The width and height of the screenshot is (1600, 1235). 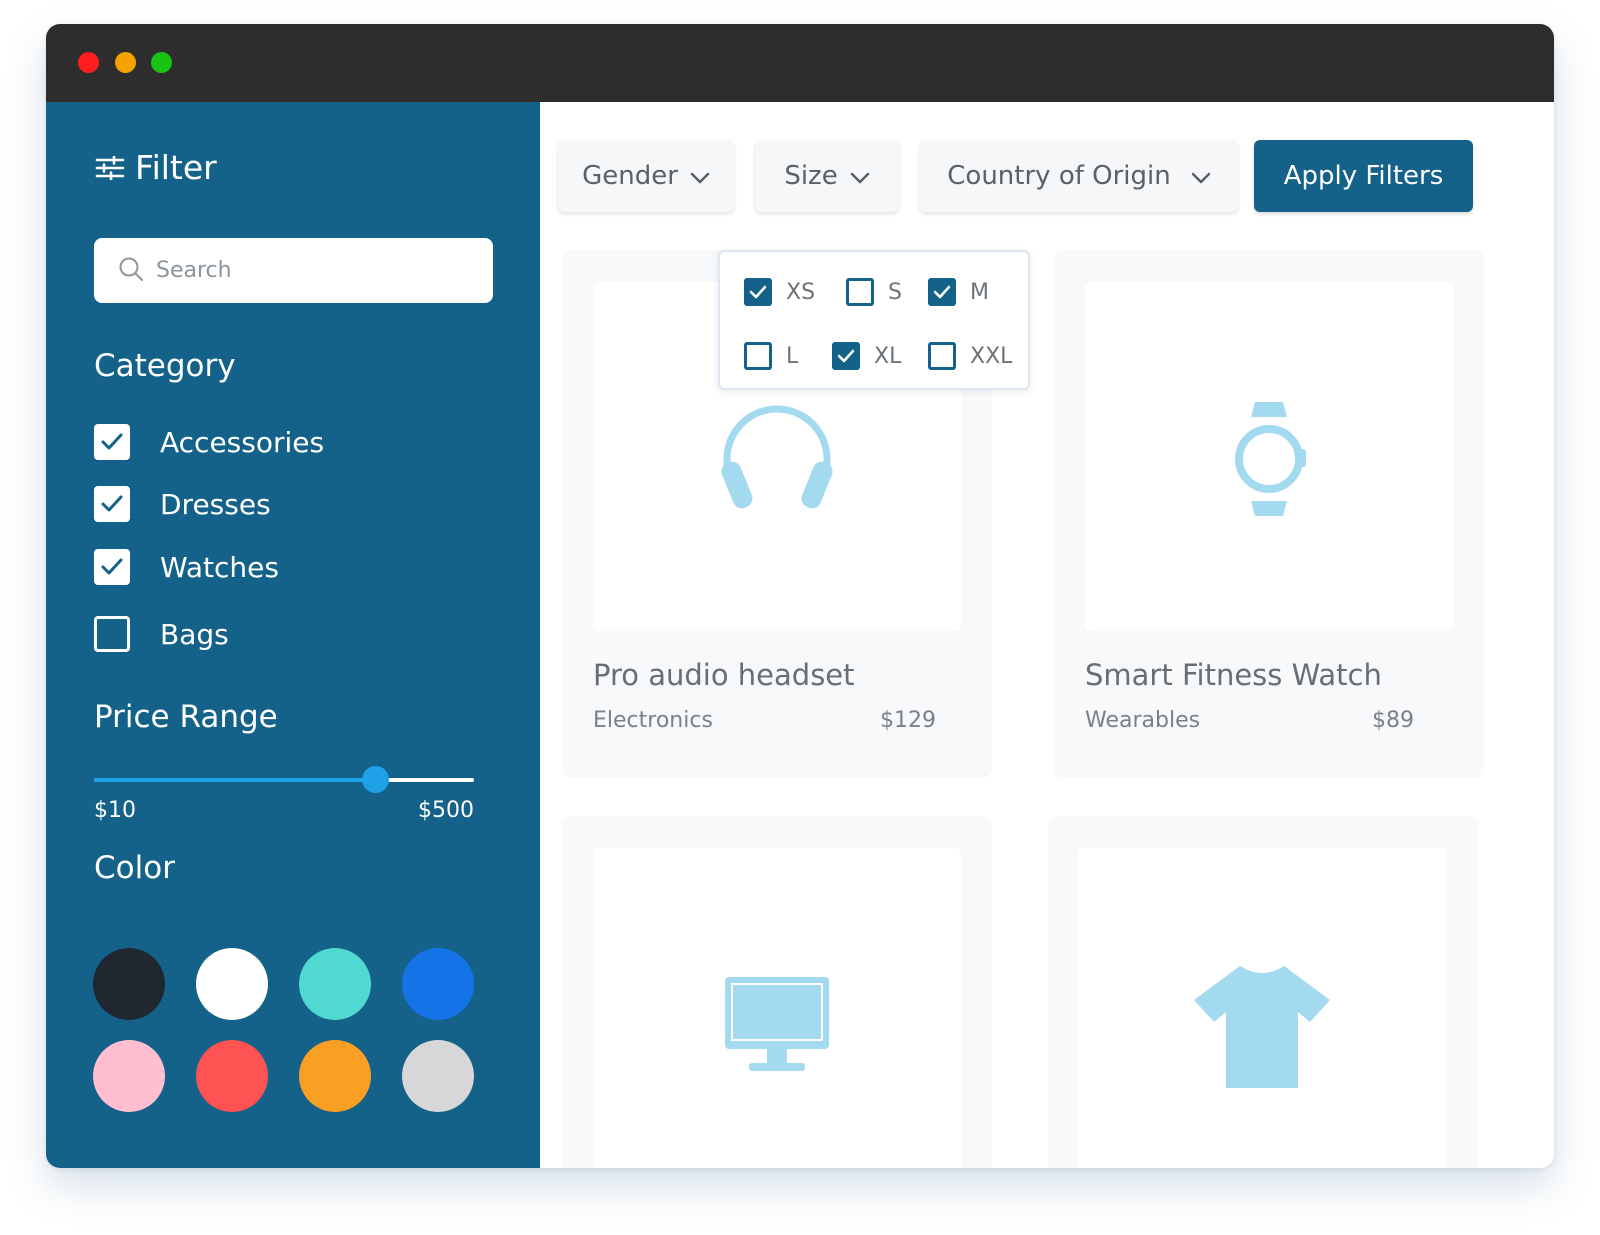 What do you see at coordinates (991, 356) in the screenshot?
I see `size-option-label: XXL` at bounding box center [991, 356].